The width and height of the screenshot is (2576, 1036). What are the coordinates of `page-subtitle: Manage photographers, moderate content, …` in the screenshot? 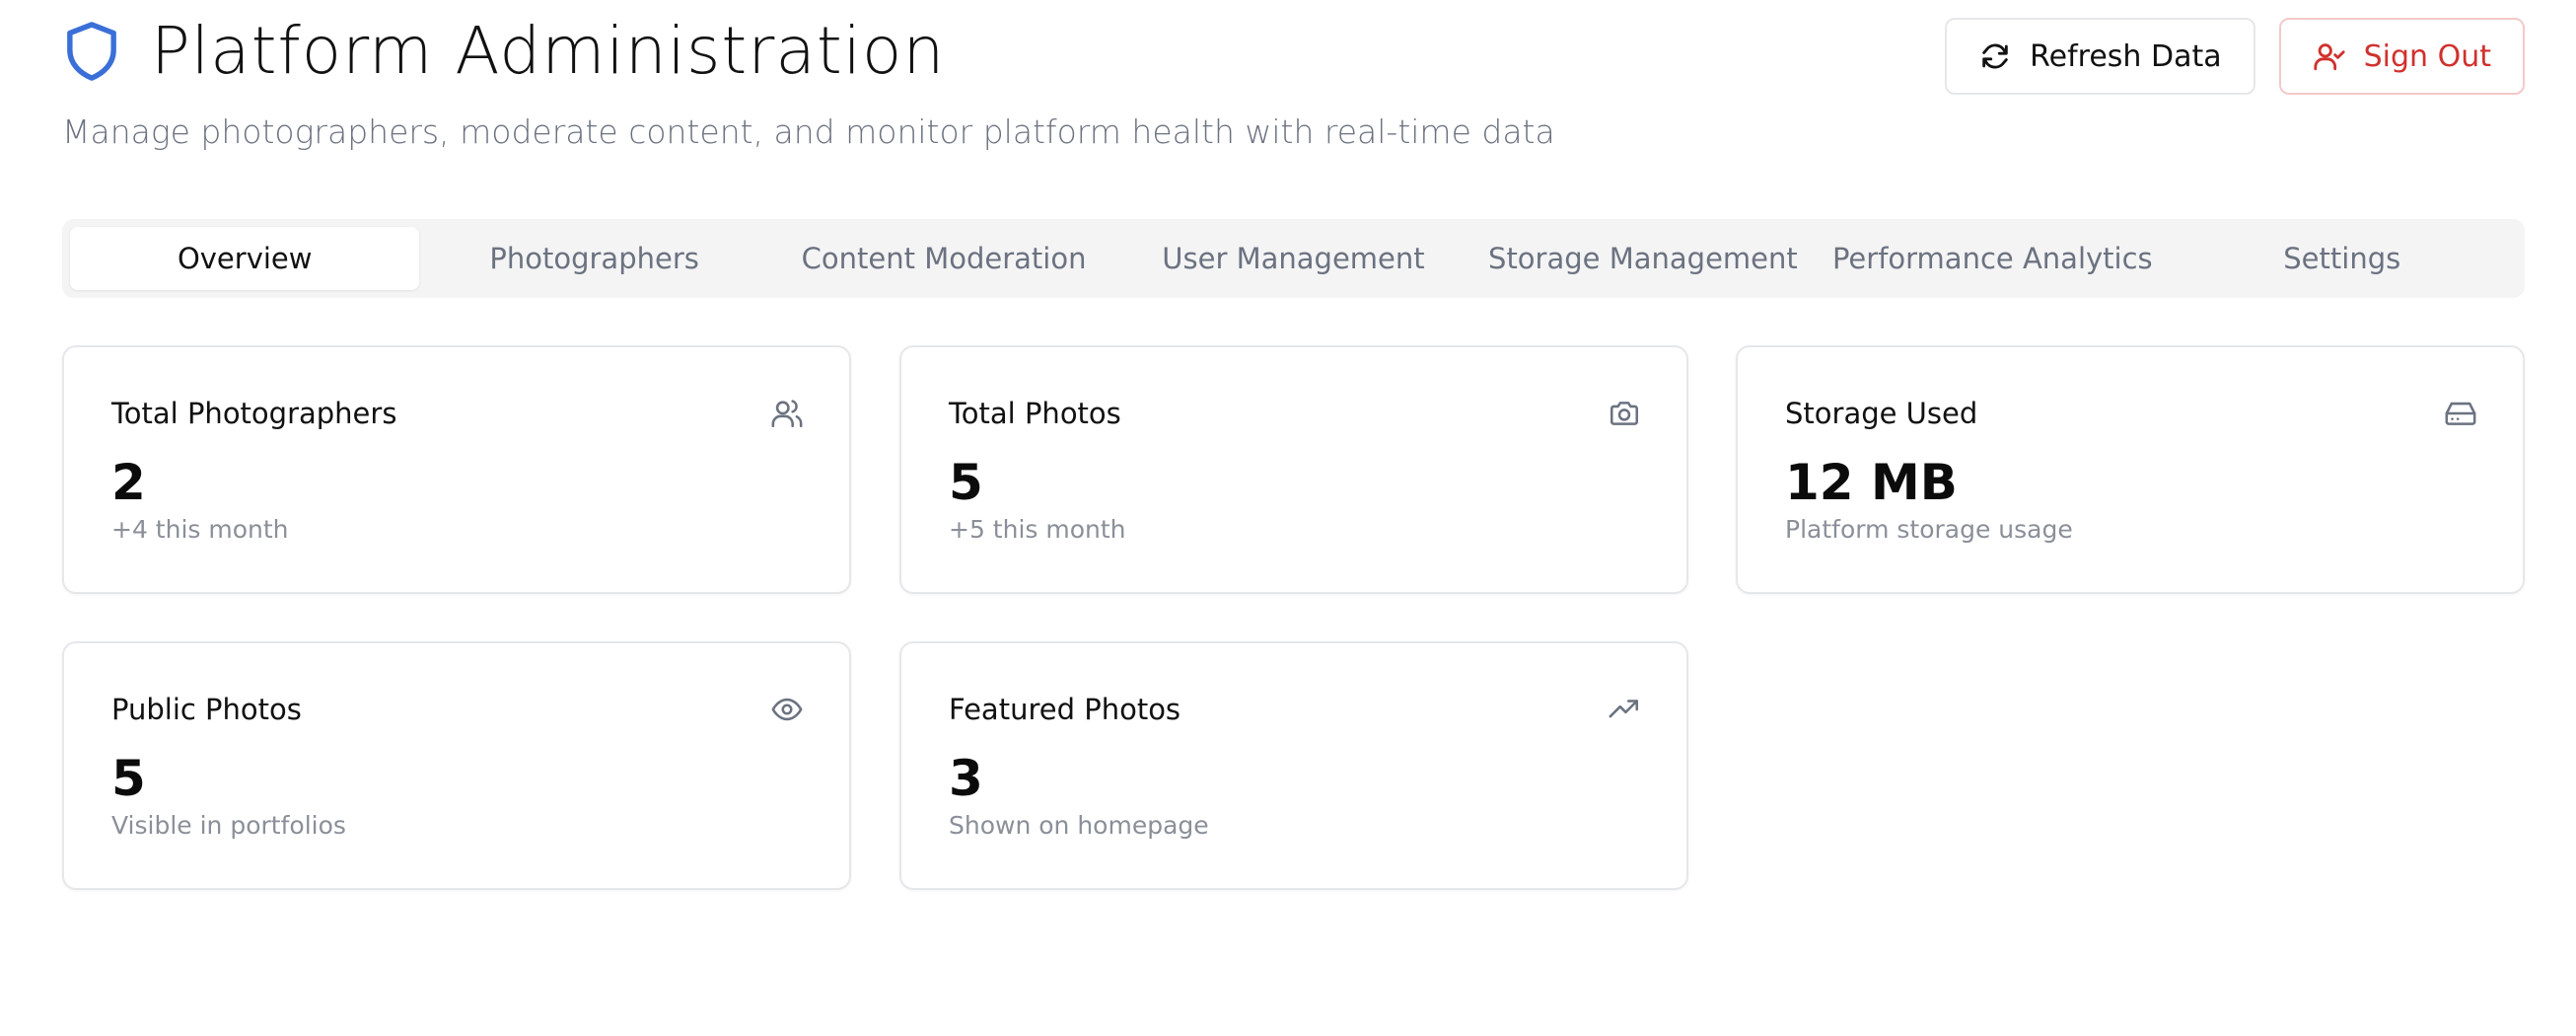 It's located at (808, 131).